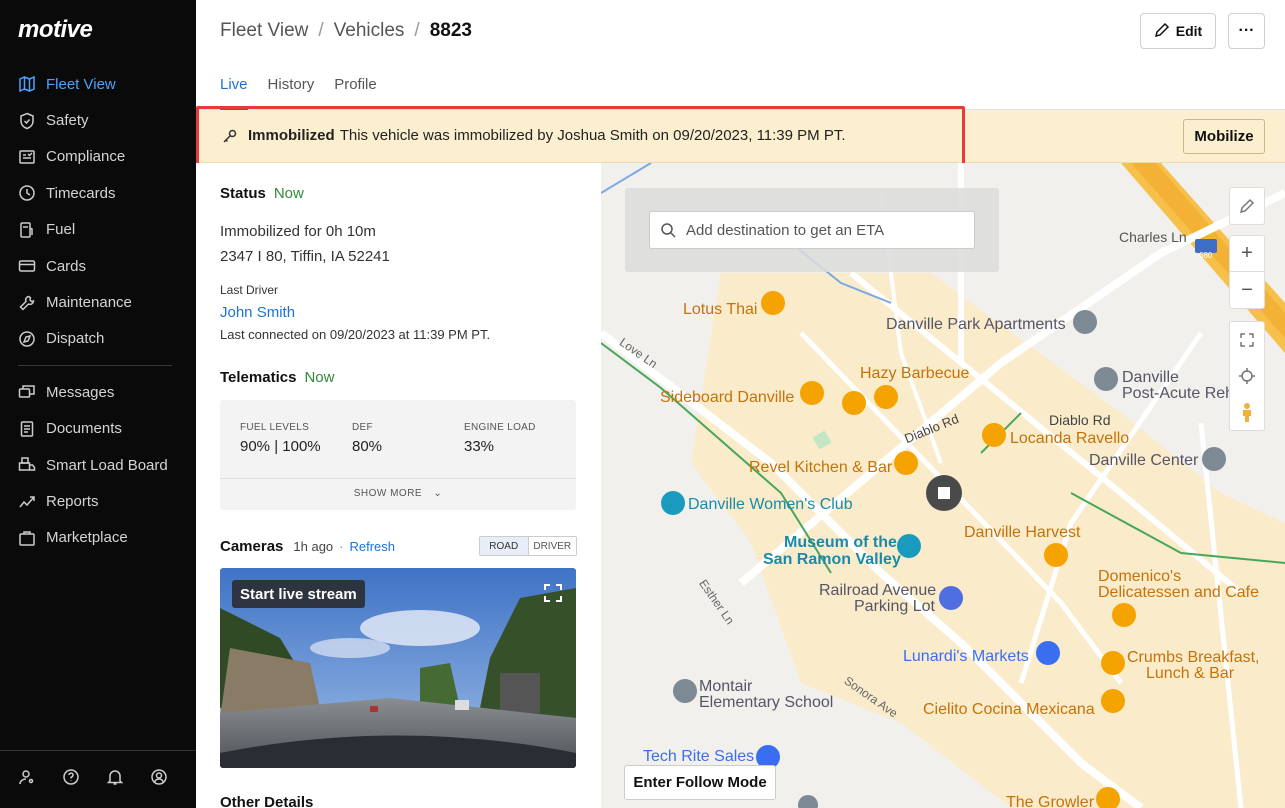  What do you see at coordinates (98, 230) in the screenshot?
I see `sidebar-item-fuel: Fuel` at bounding box center [98, 230].